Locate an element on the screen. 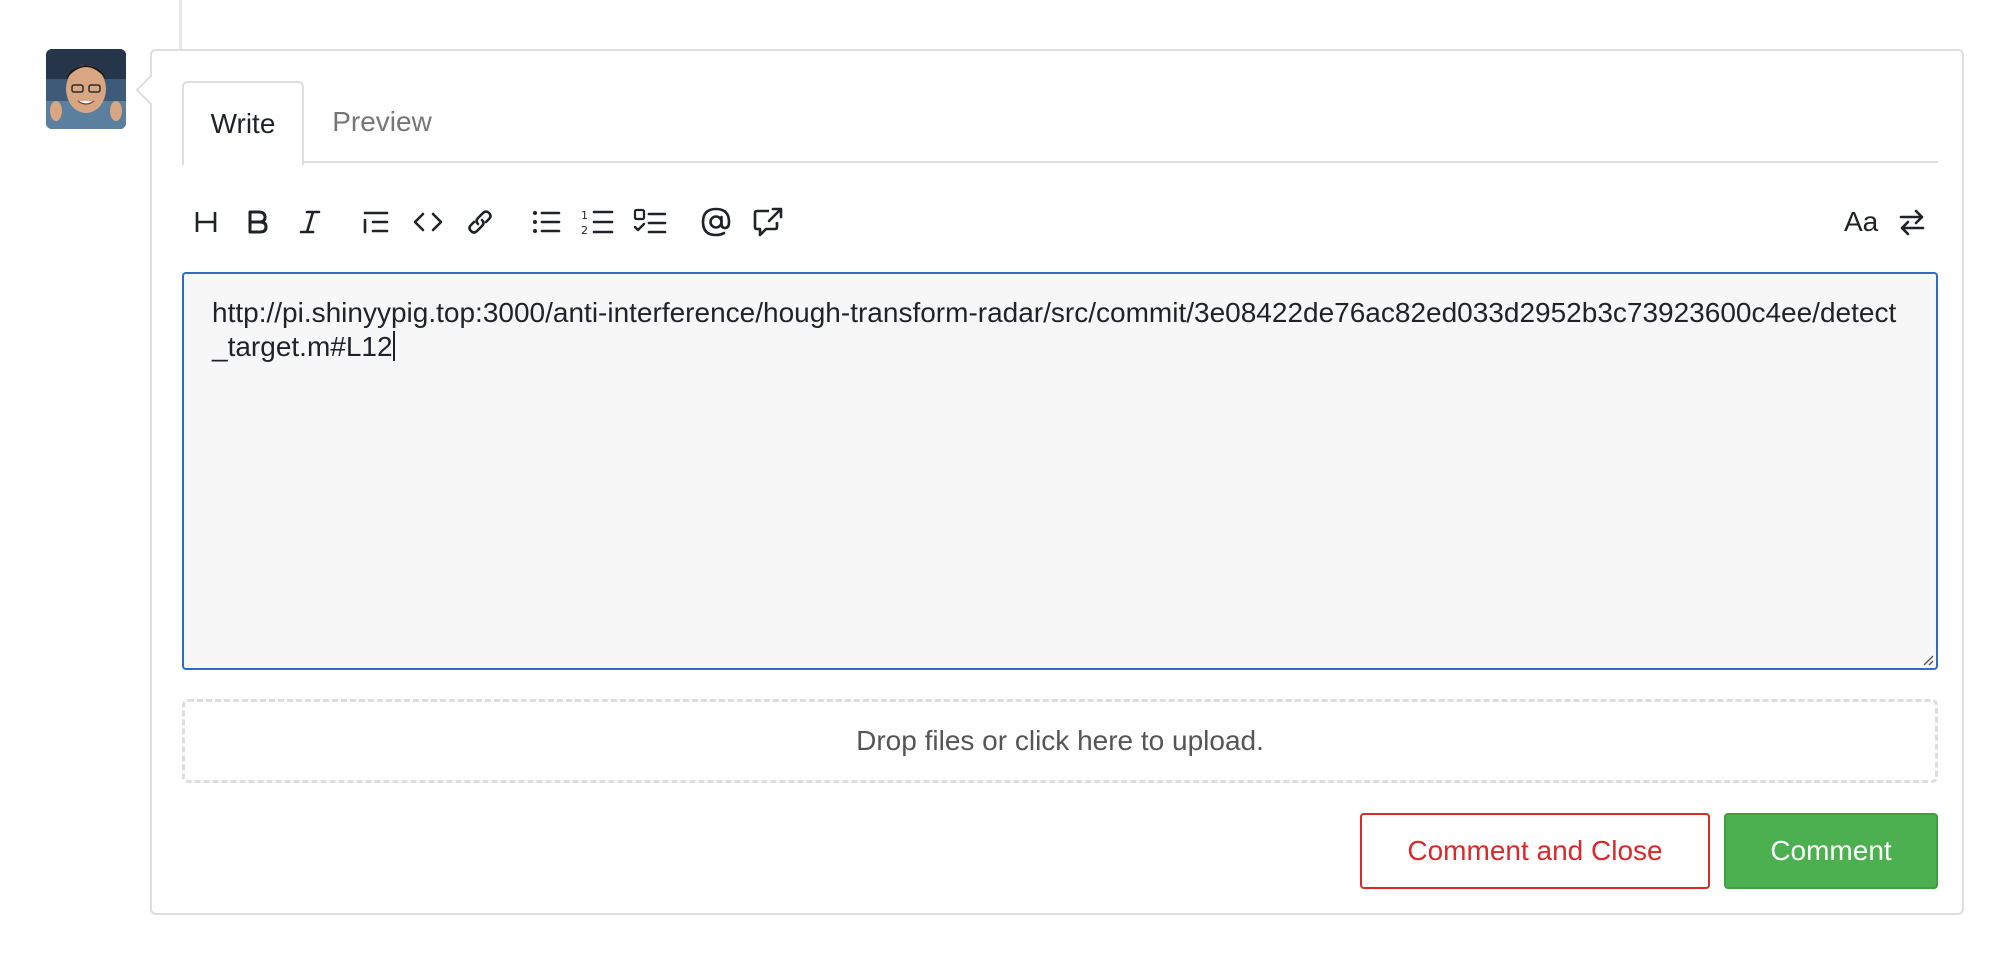 This screenshot has width=2000, height=960. numbered-list-icon: 1 2 is located at coordinates (597, 223).